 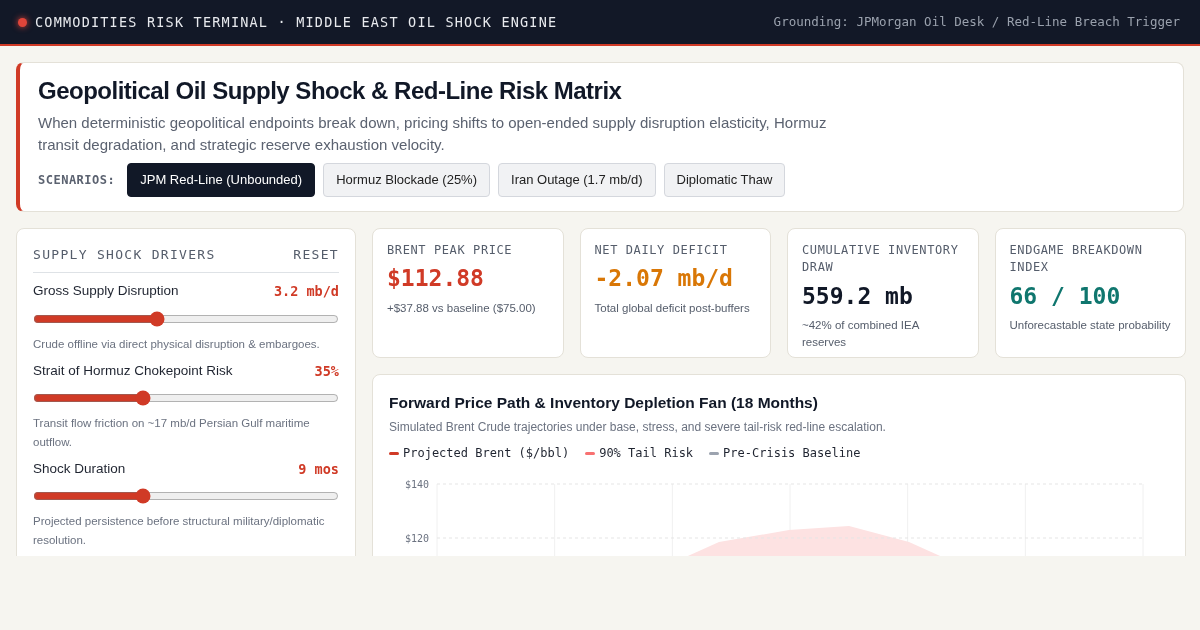 What do you see at coordinates (638, 428) in the screenshot?
I see `chart-subtitle: Simulated Brent Crude trajectories under base, stress, and severe tail-risk red-line escalation.` at bounding box center [638, 428].